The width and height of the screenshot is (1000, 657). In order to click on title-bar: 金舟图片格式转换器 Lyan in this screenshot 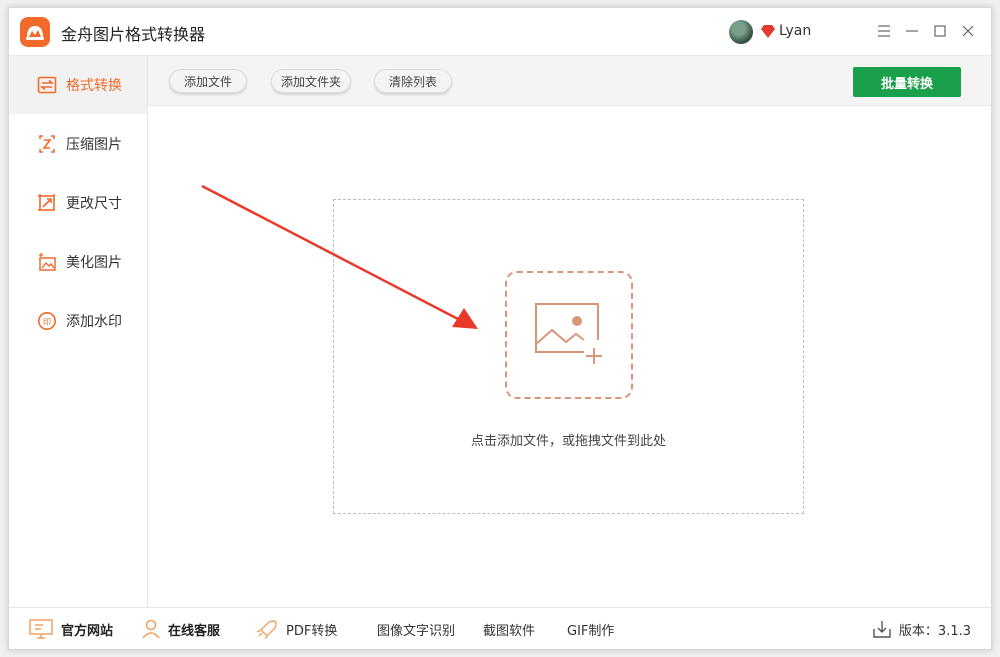, I will do `click(500, 32)`.